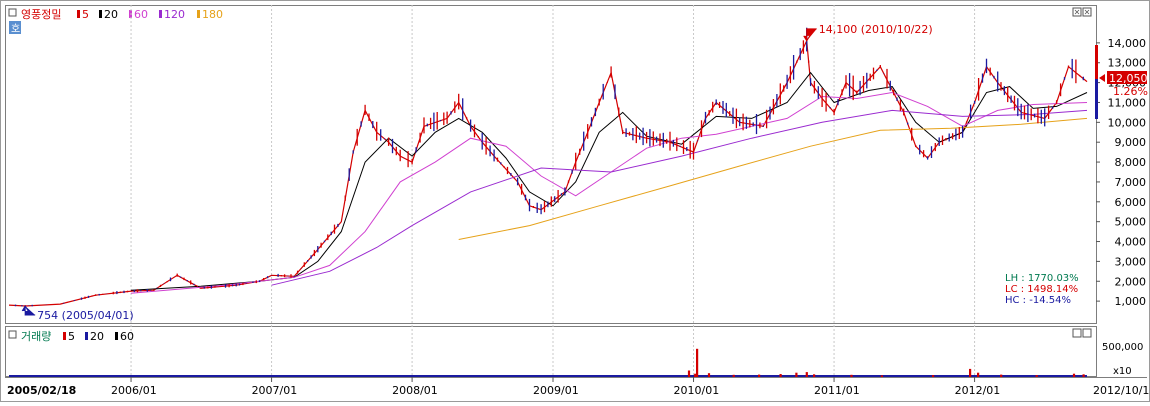 This screenshot has height=406, width=1150. Describe the element at coordinates (1131, 242) in the screenshot. I see `y-tick-label: 4,000` at that location.